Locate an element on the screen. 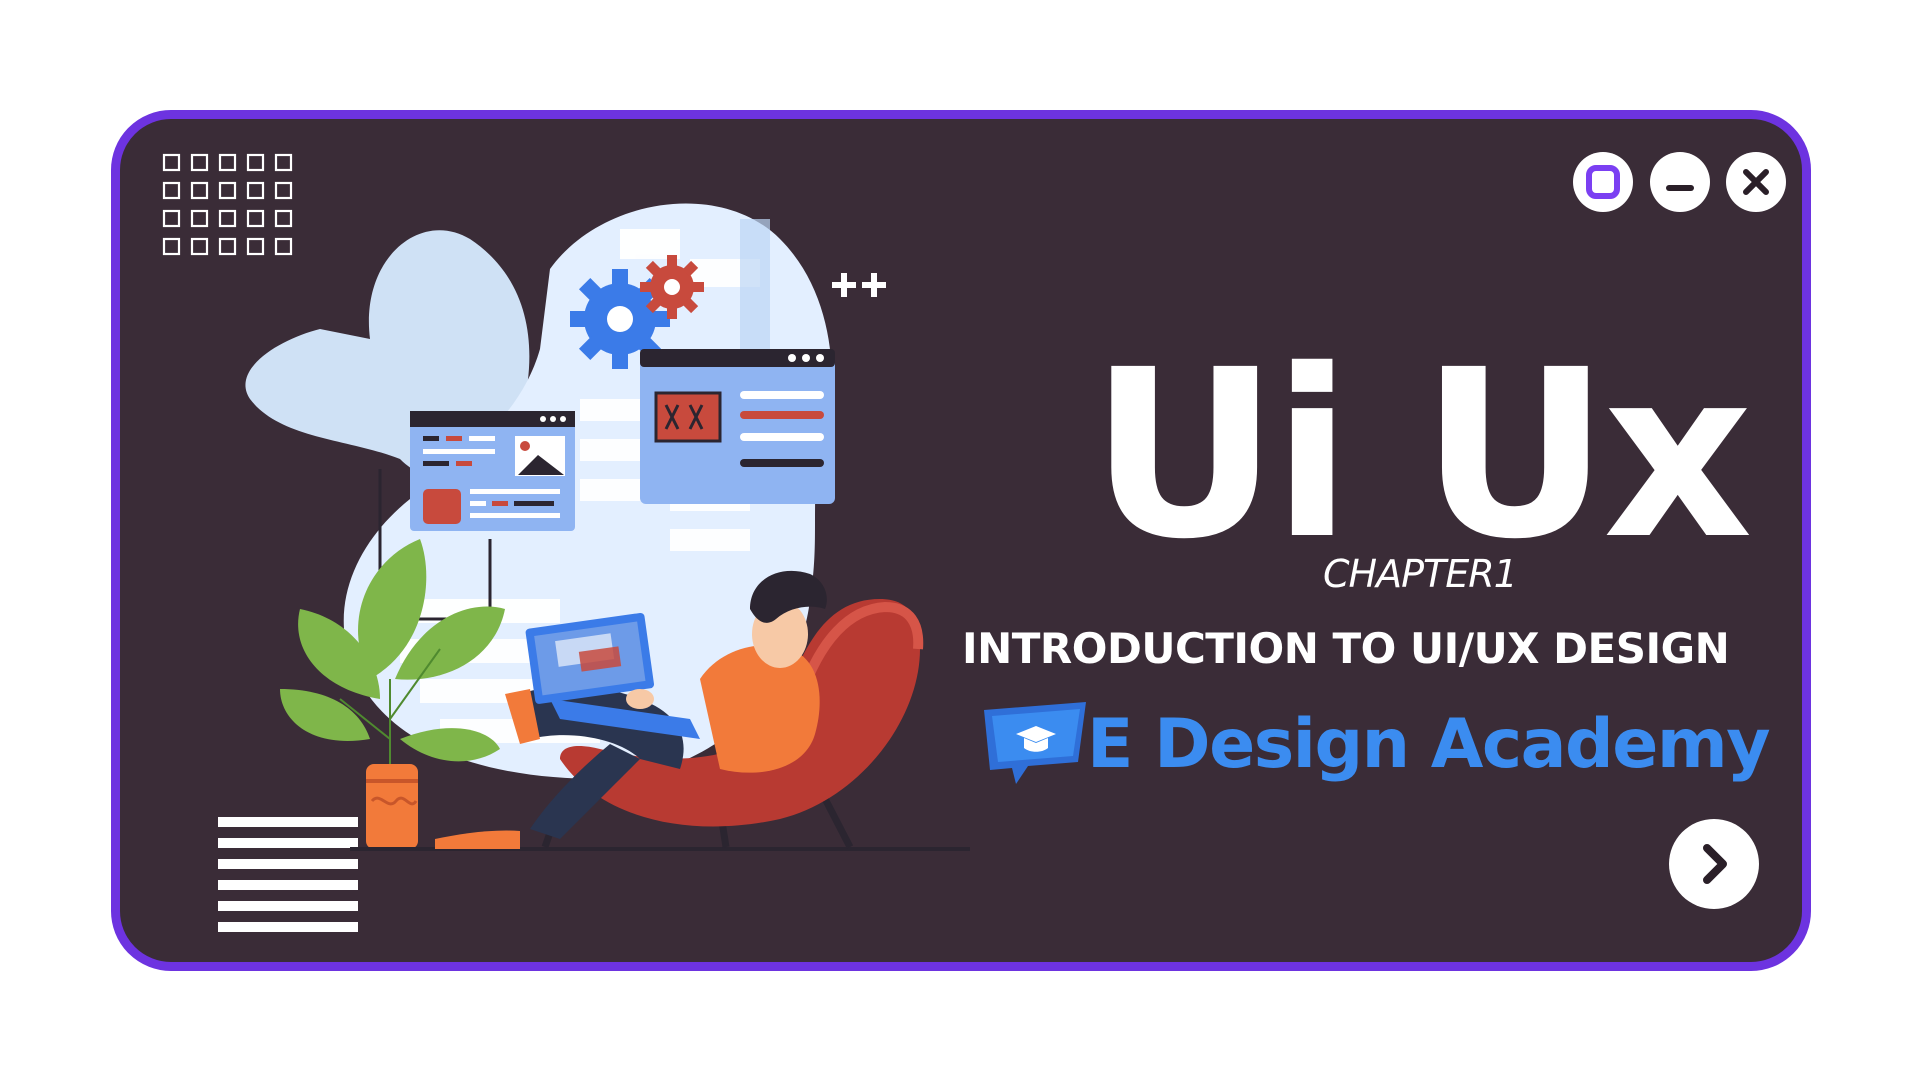  course-subtitle: INTRODUCTION TO UI/UX DESIGN is located at coordinates (1346, 648).